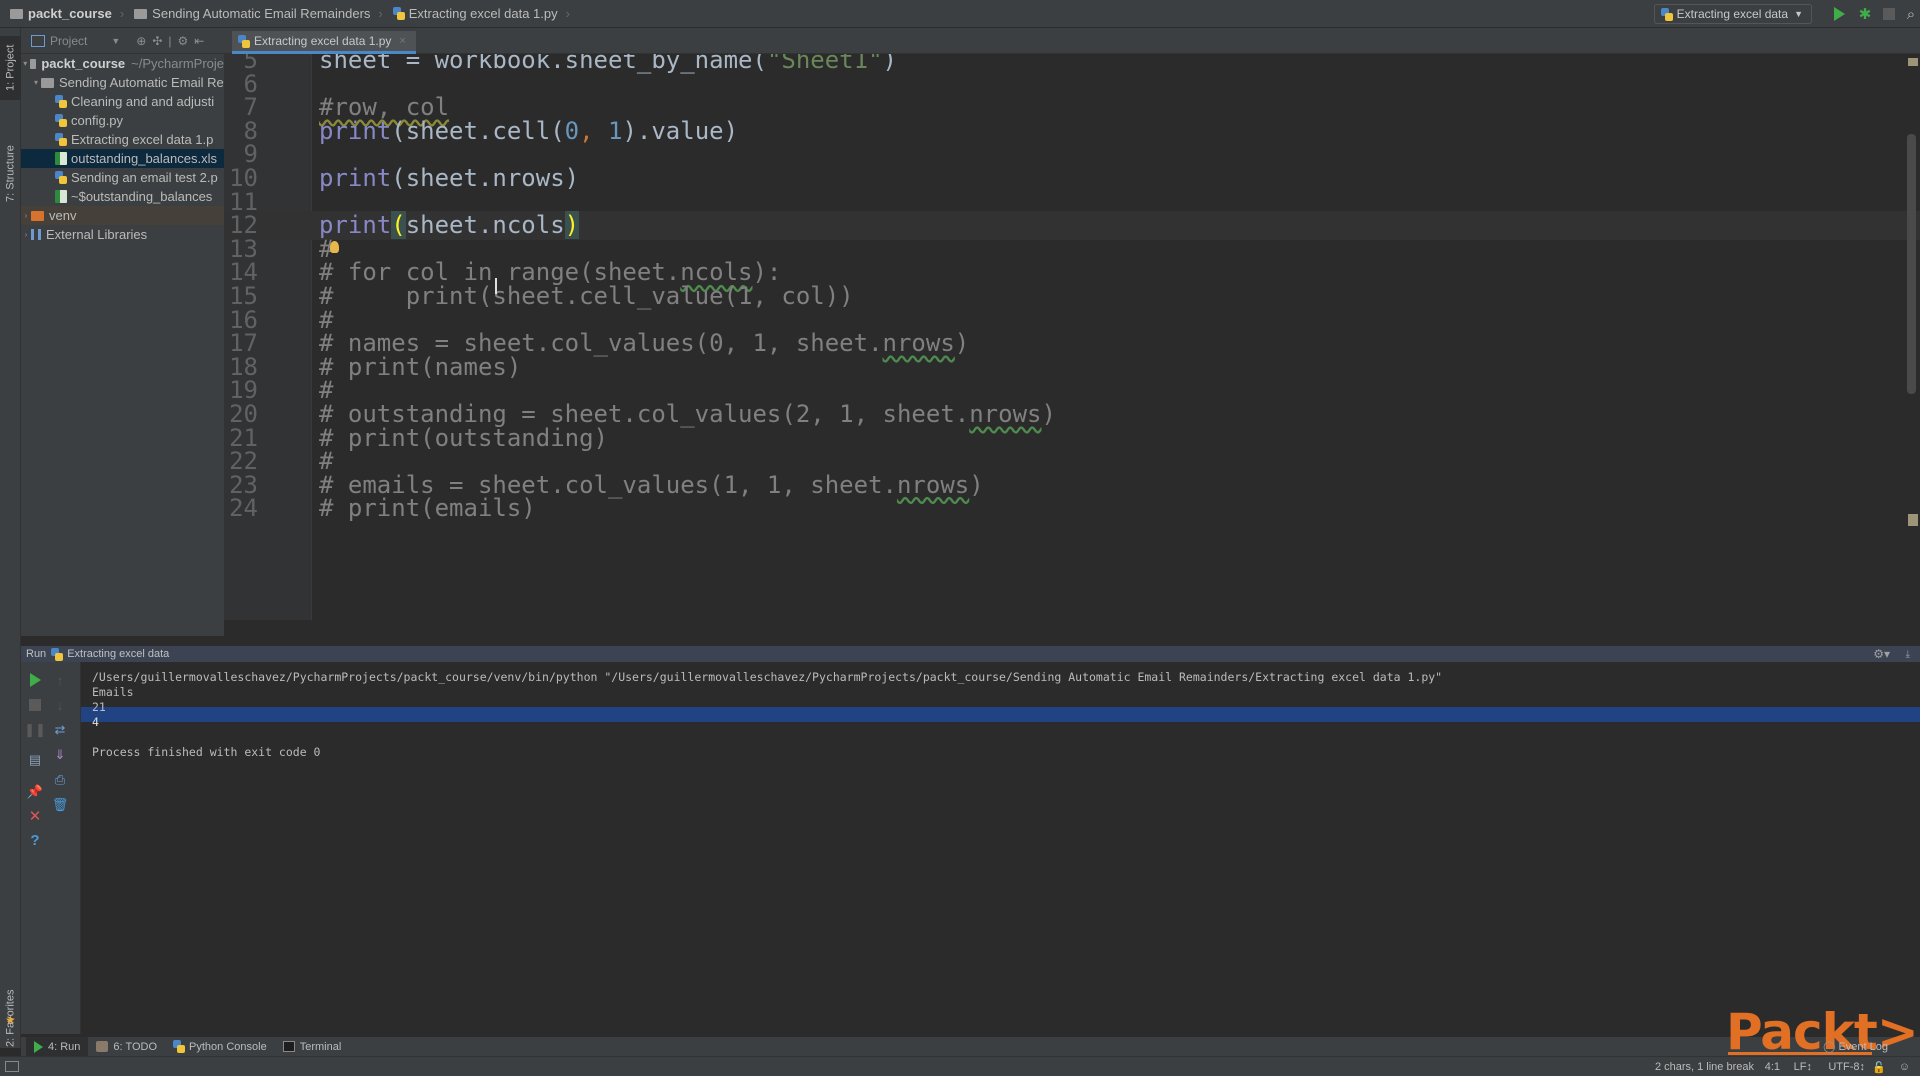 The image size is (1920, 1076). What do you see at coordinates (1881, 654) in the screenshot?
I see `gear-icon: ⚙▾` at bounding box center [1881, 654].